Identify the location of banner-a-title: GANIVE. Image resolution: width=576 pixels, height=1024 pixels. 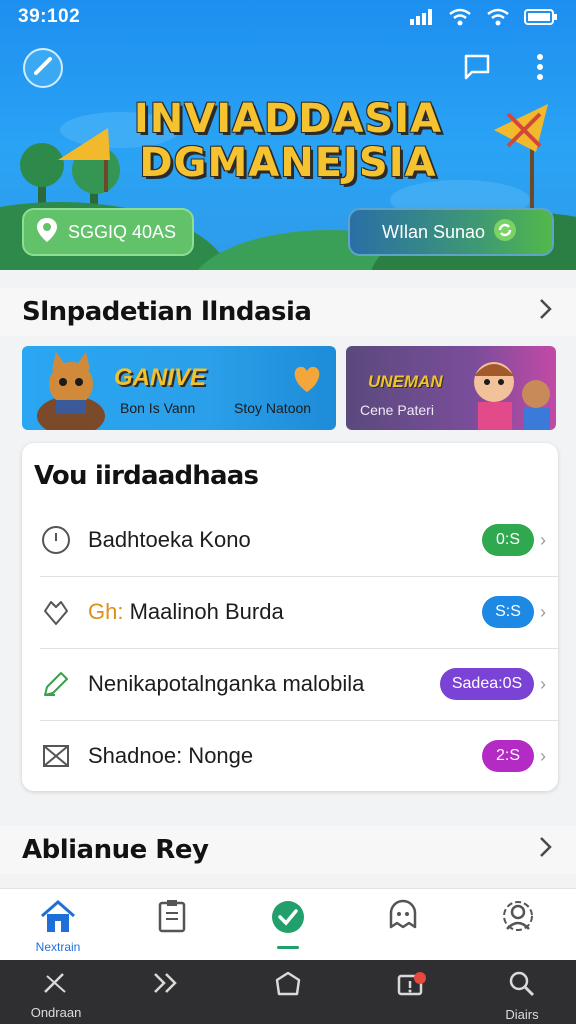
(160, 377).